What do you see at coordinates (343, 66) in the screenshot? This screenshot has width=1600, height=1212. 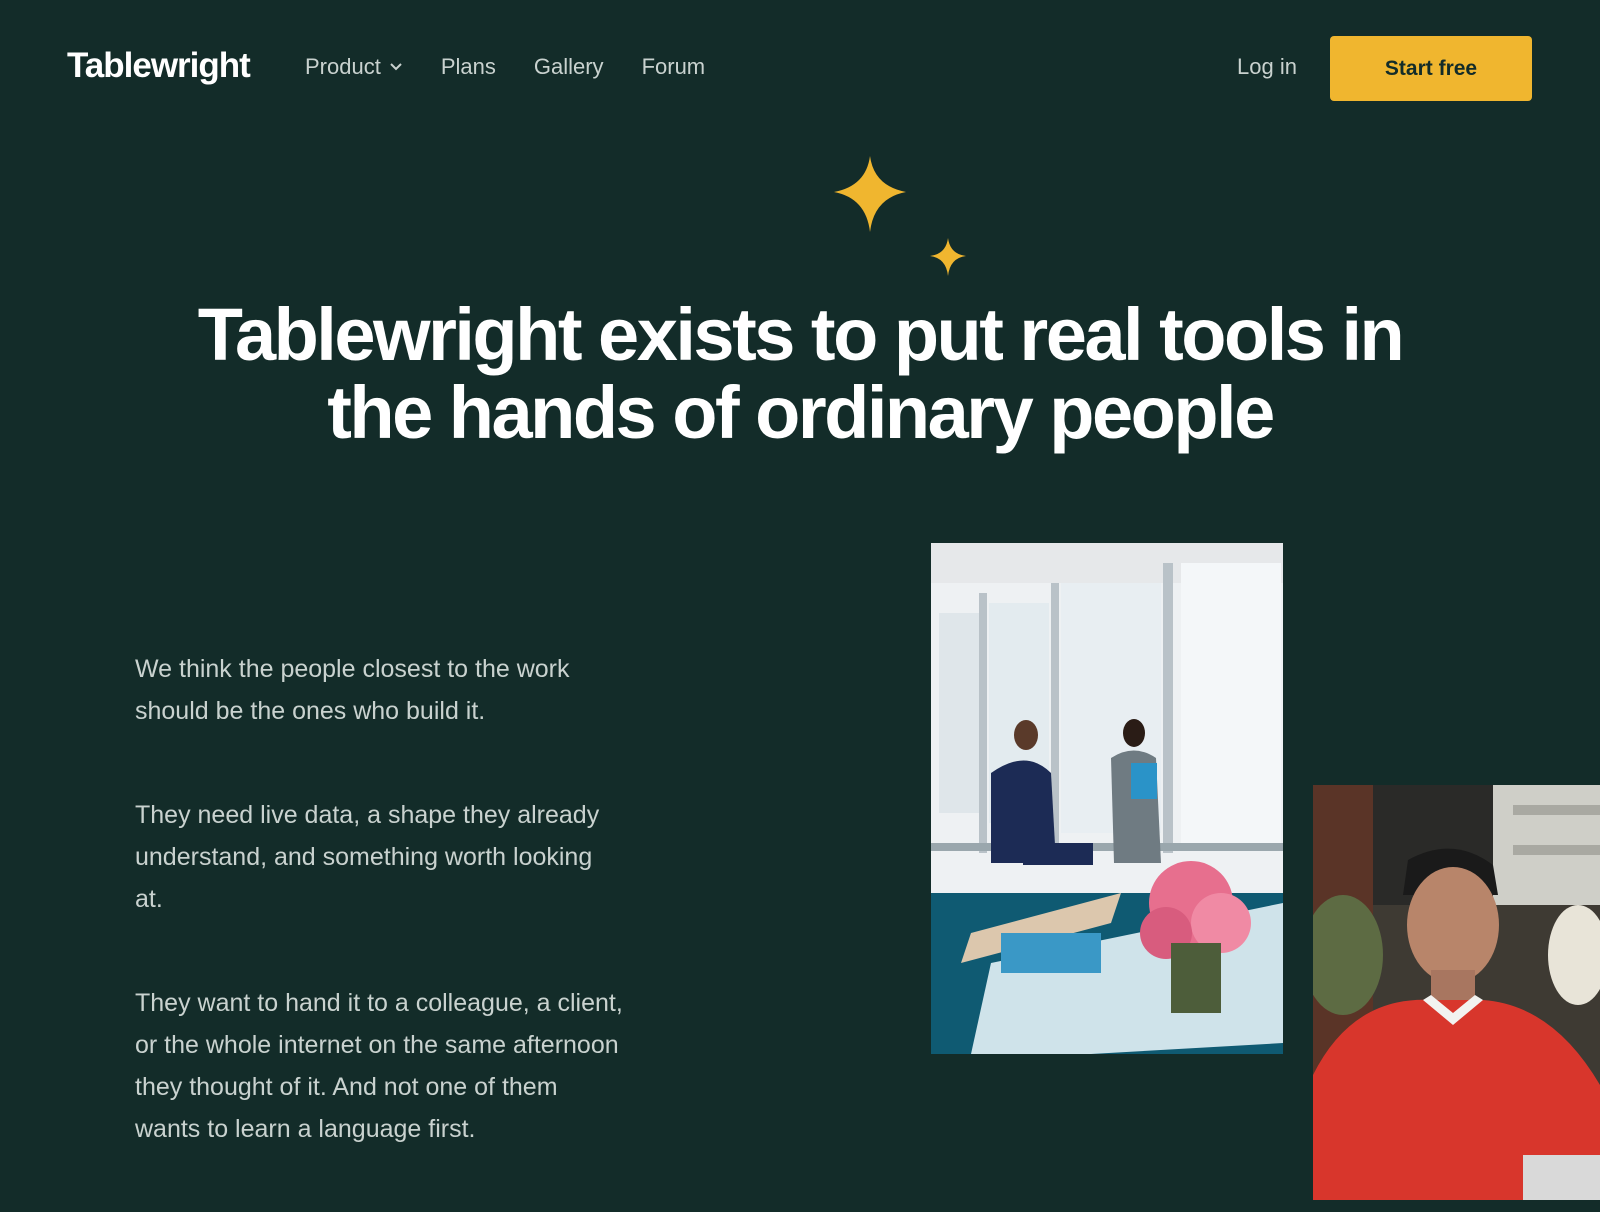 I see `nav-item-product-label: Product` at bounding box center [343, 66].